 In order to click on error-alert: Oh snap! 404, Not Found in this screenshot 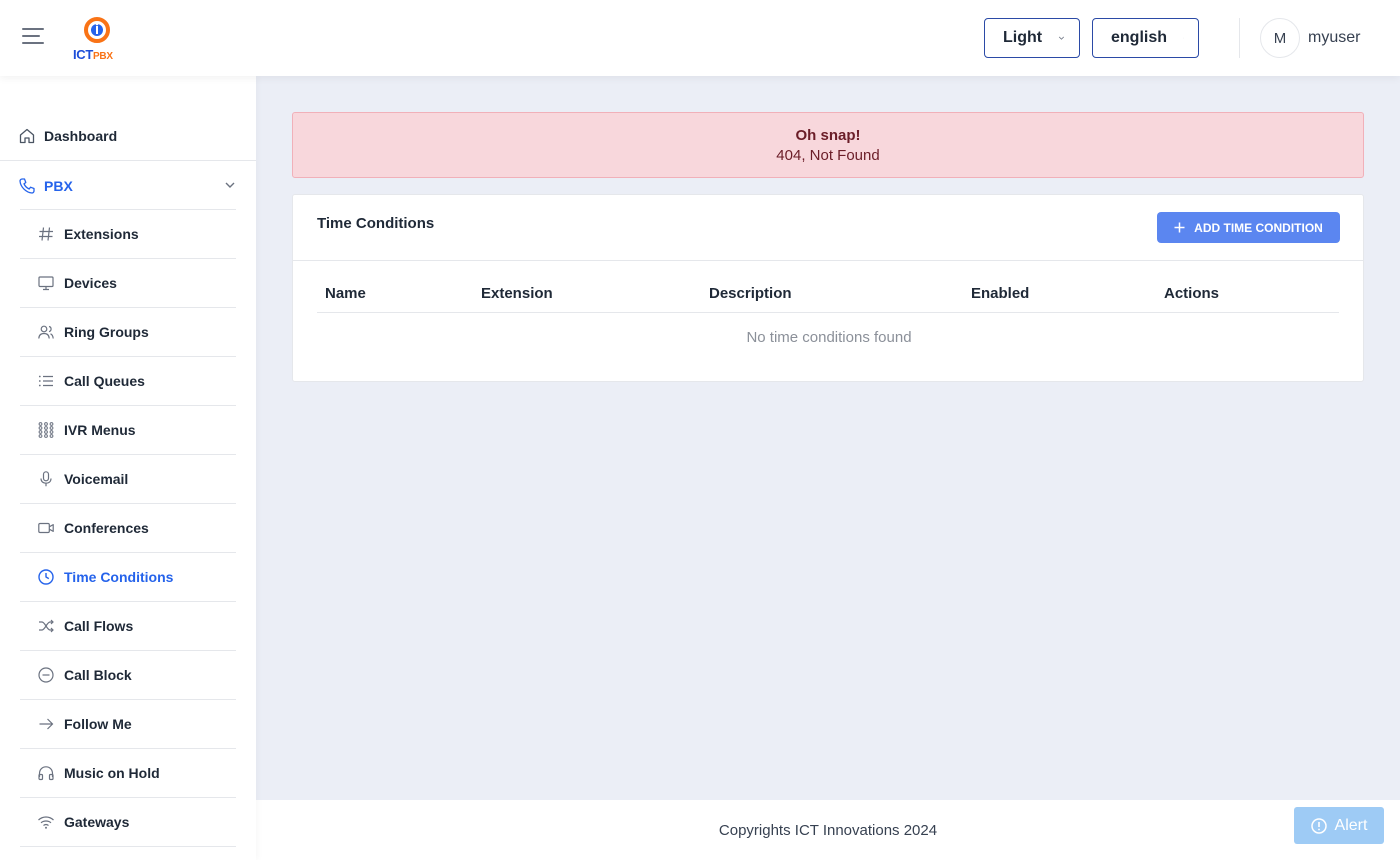, I will do `click(828, 145)`.